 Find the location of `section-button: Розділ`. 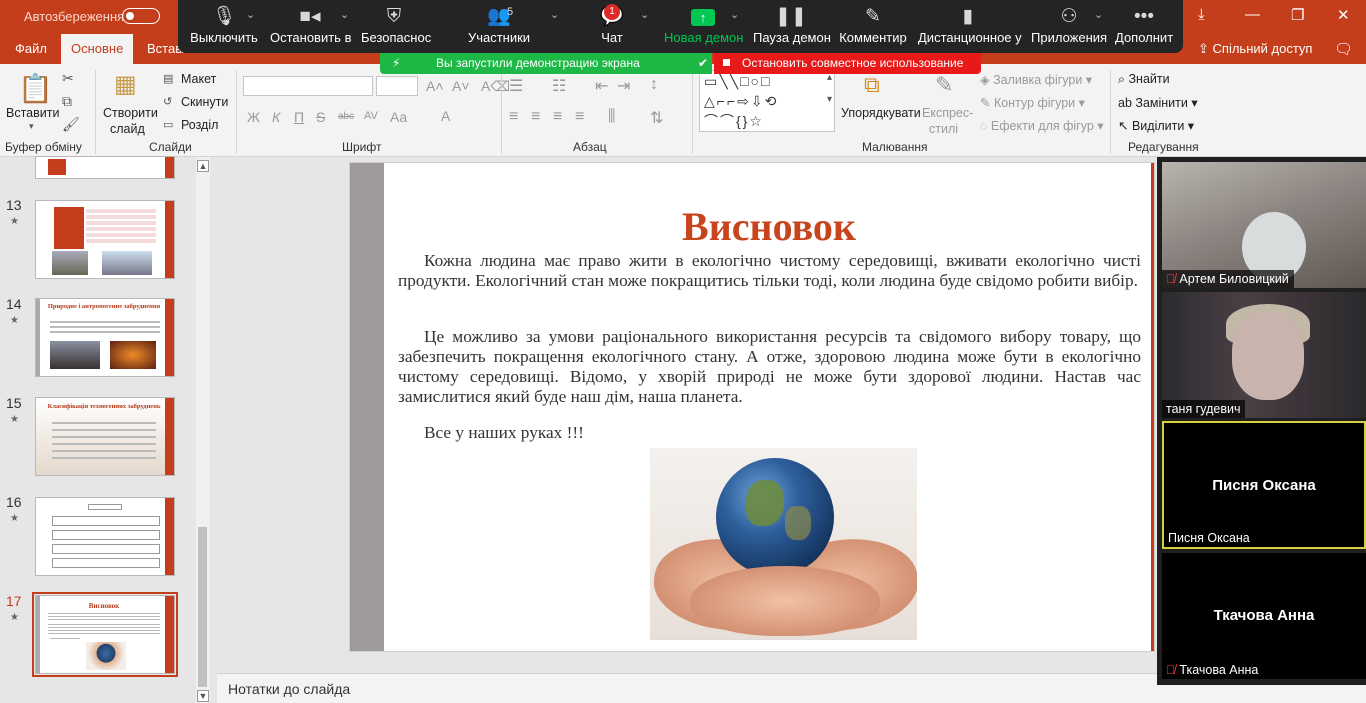

section-button: Розділ is located at coordinates (199, 125).